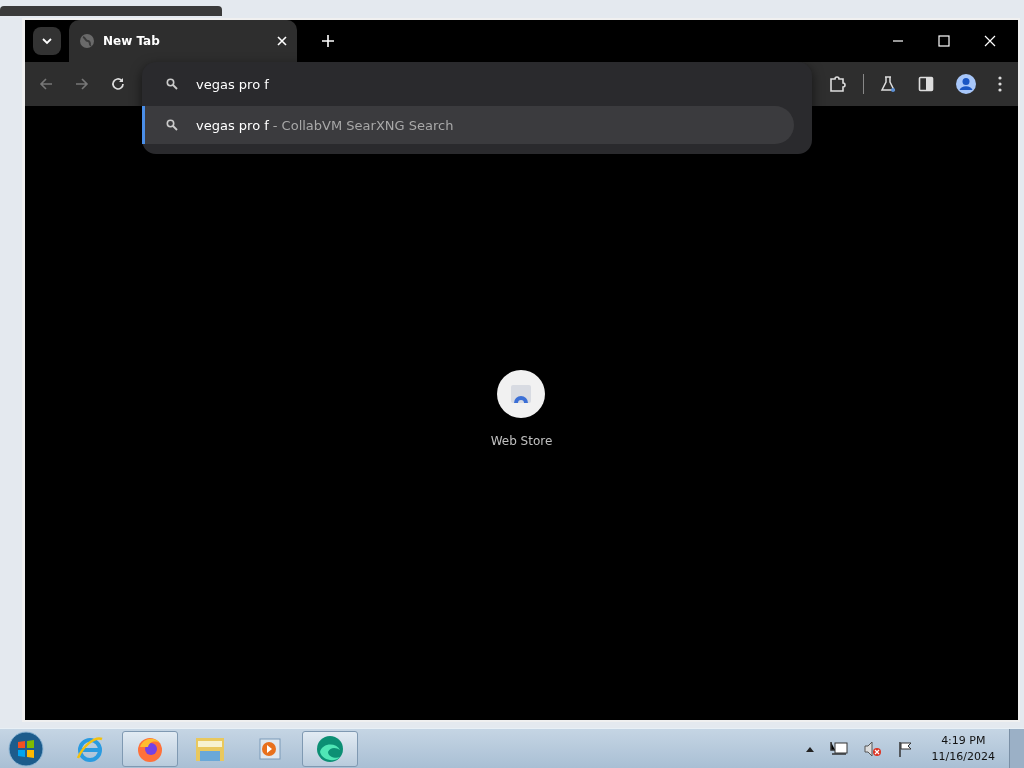 The image size is (1024, 768). I want to click on new-tab-icon, so click(328, 41).